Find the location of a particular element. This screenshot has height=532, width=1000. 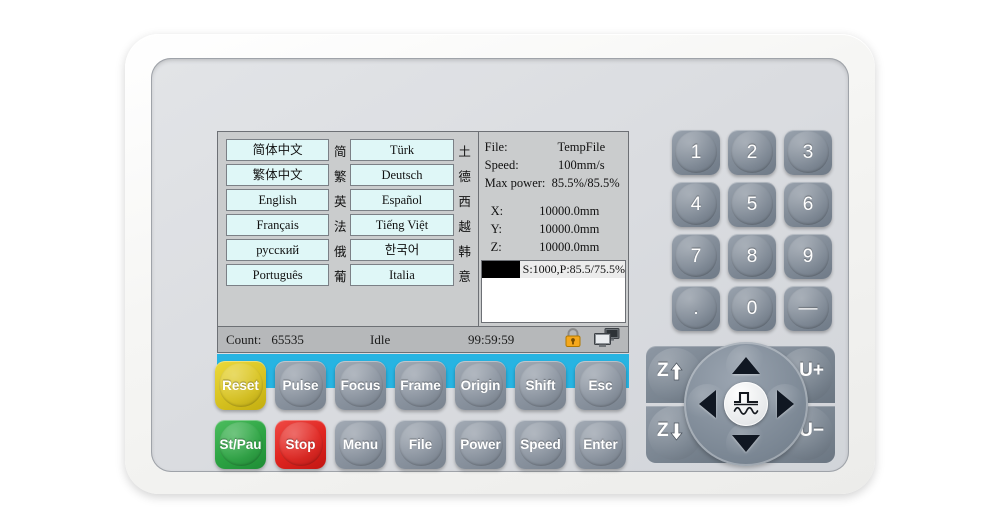

numpad-key-9: 9 is located at coordinates (808, 256).